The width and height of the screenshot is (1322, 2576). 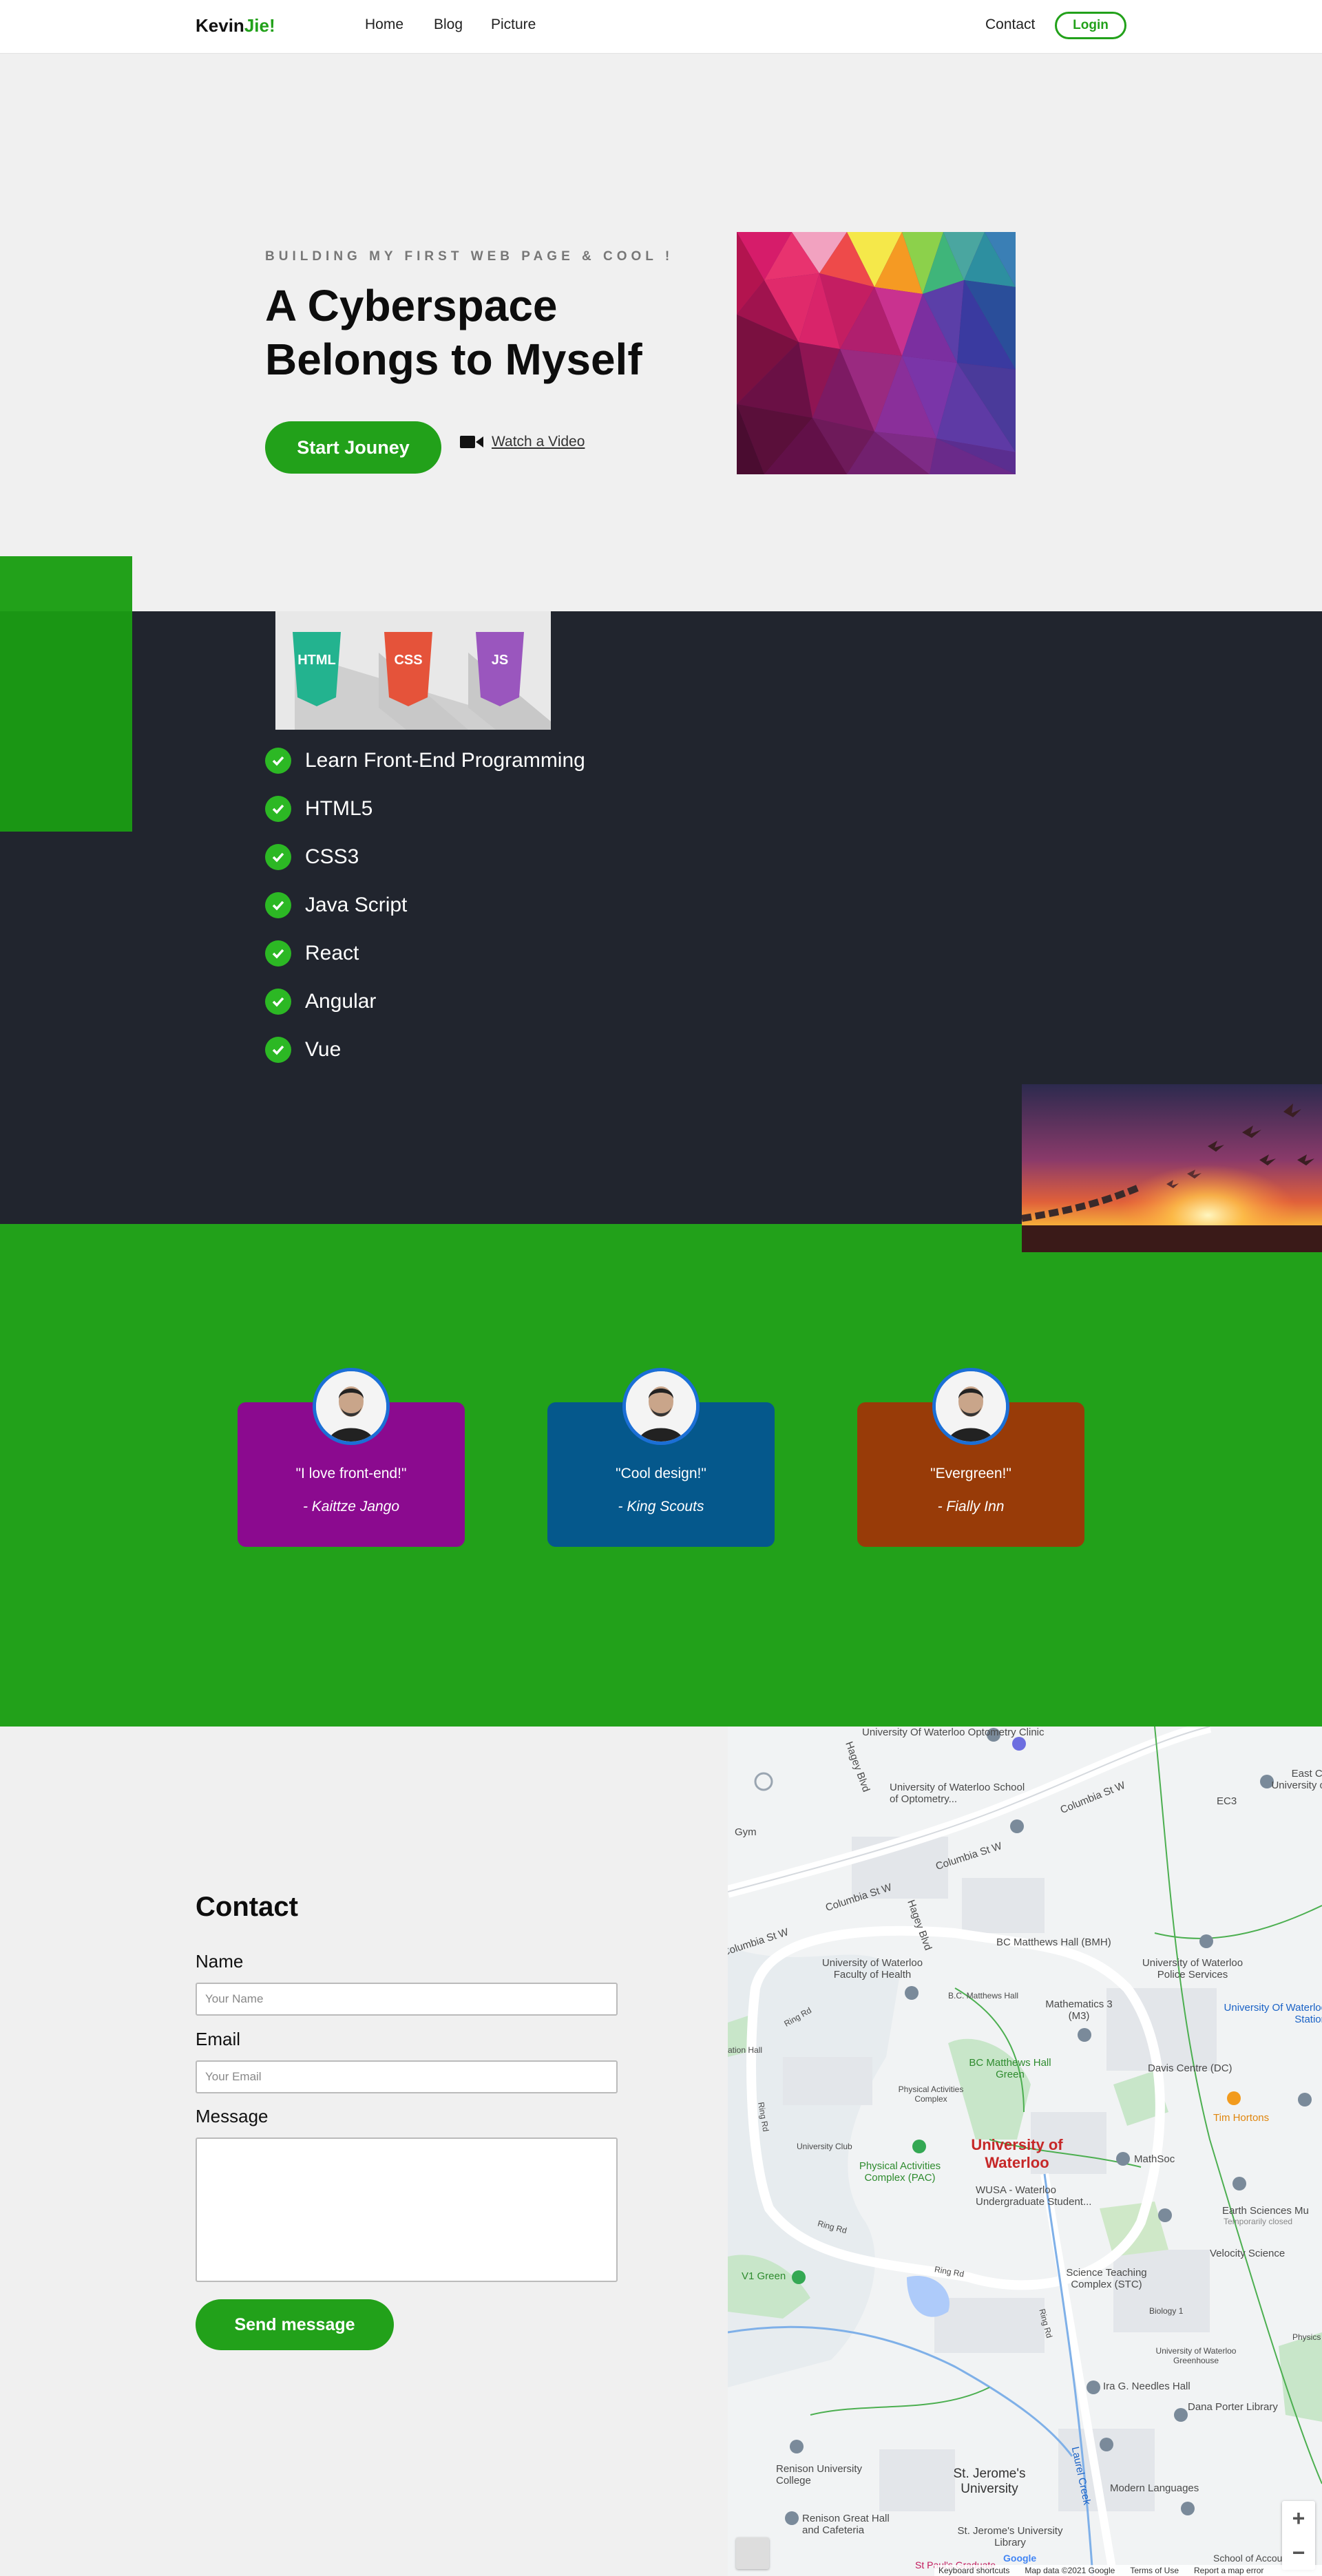 What do you see at coordinates (448, 25) in the screenshot?
I see `nav-blog: Blog` at bounding box center [448, 25].